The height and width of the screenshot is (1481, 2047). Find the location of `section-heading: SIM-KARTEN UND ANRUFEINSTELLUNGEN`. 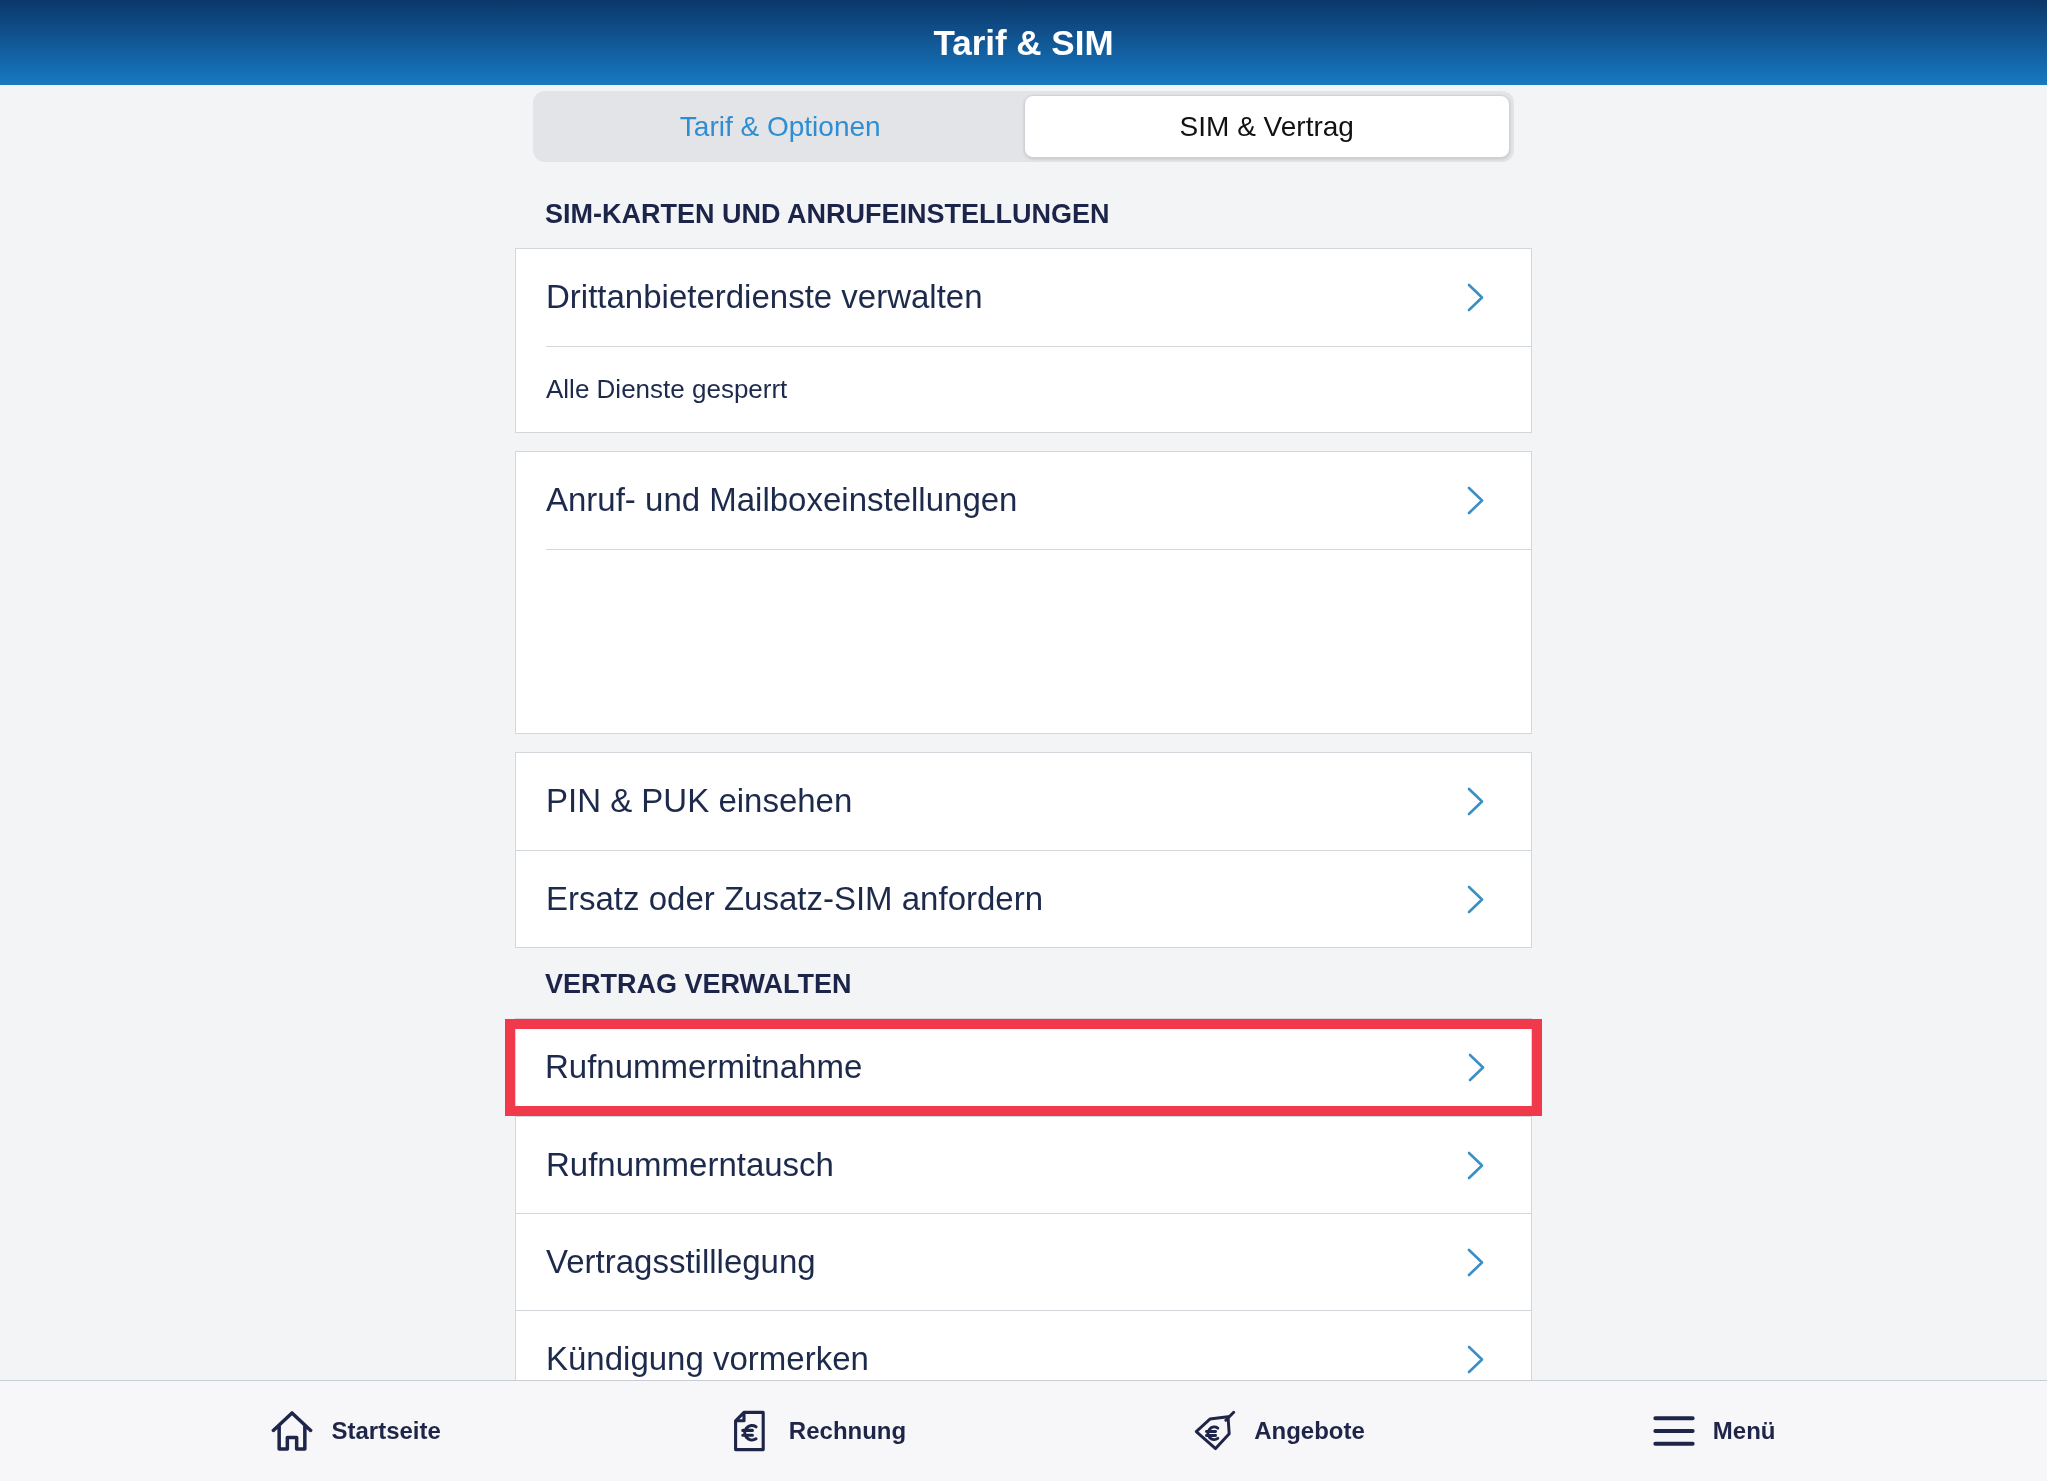

section-heading: SIM-KARTEN UND ANRUFEINSTELLUNGEN is located at coordinates (827, 214).